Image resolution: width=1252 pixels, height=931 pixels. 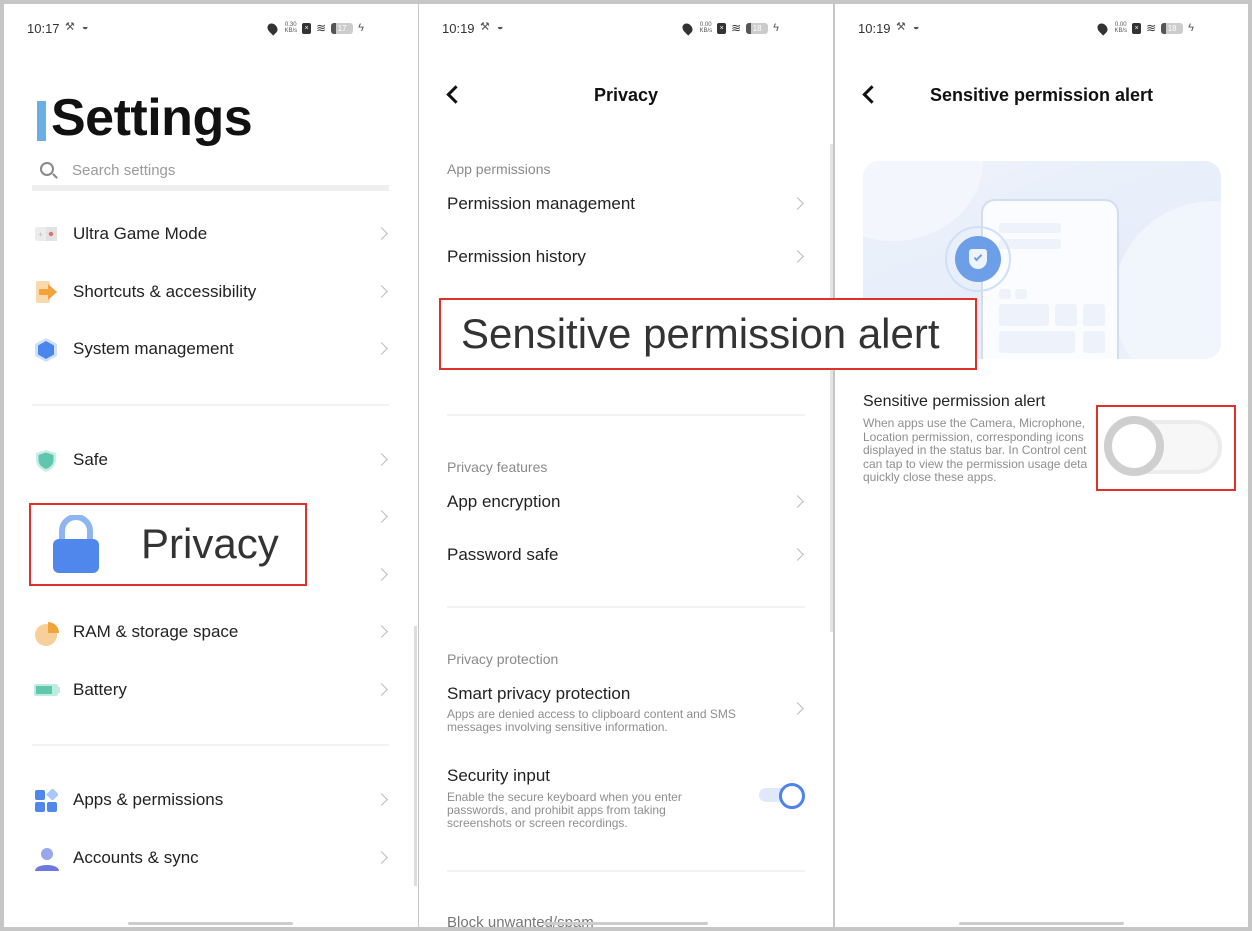 I want to click on sensitive-permission-alert-highlight-box: Sensitive permission alert, so click(x=708, y=334).